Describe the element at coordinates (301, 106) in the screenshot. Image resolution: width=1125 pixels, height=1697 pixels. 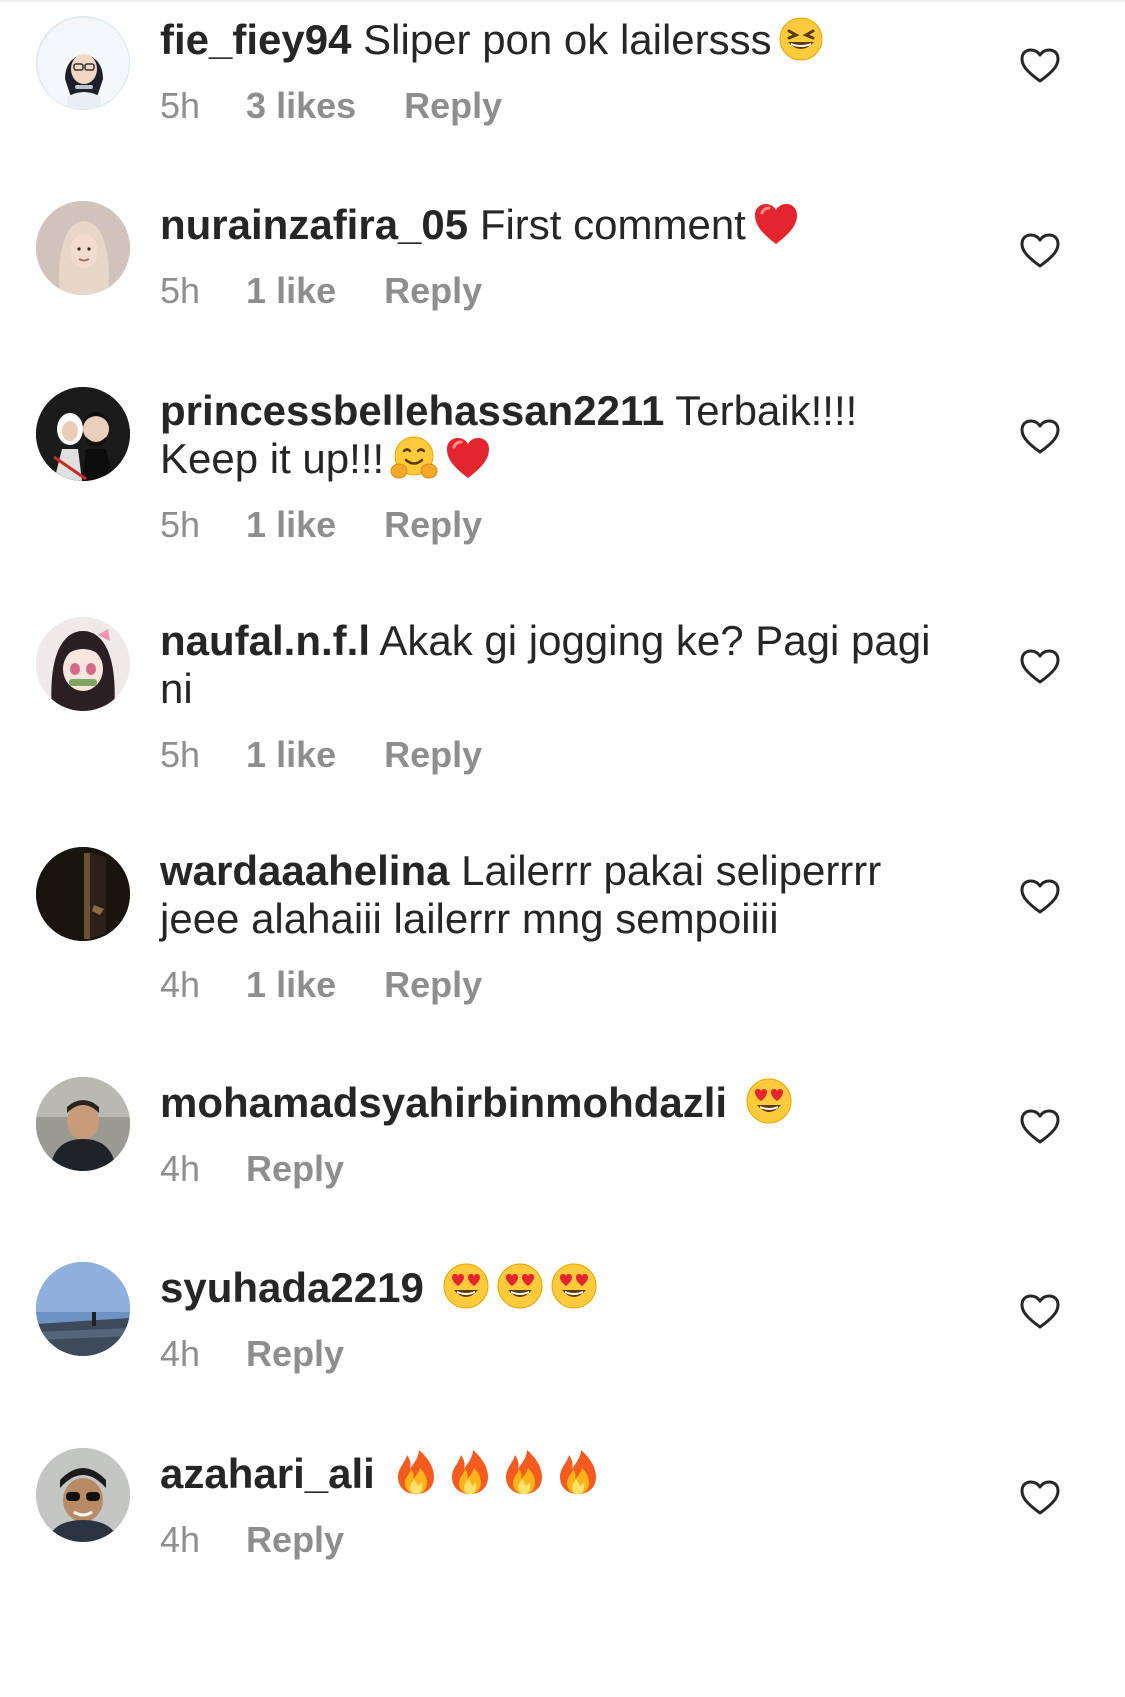
I see `comment-likes-count: 3 likes` at that location.